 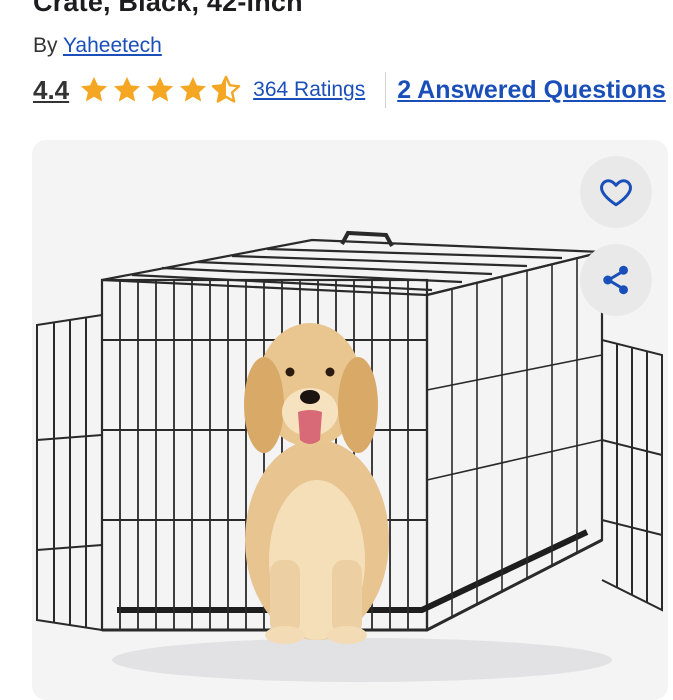 I want to click on rating-row: 4.4 364 Ratings 2 Answered Questions, so click(x=353, y=90).